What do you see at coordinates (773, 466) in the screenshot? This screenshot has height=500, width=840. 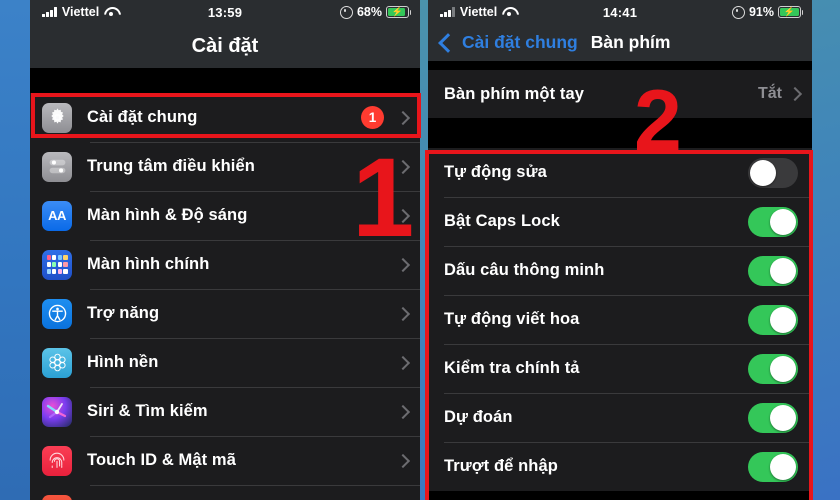 I see `toggle-truot-de-nhap` at bounding box center [773, 466].